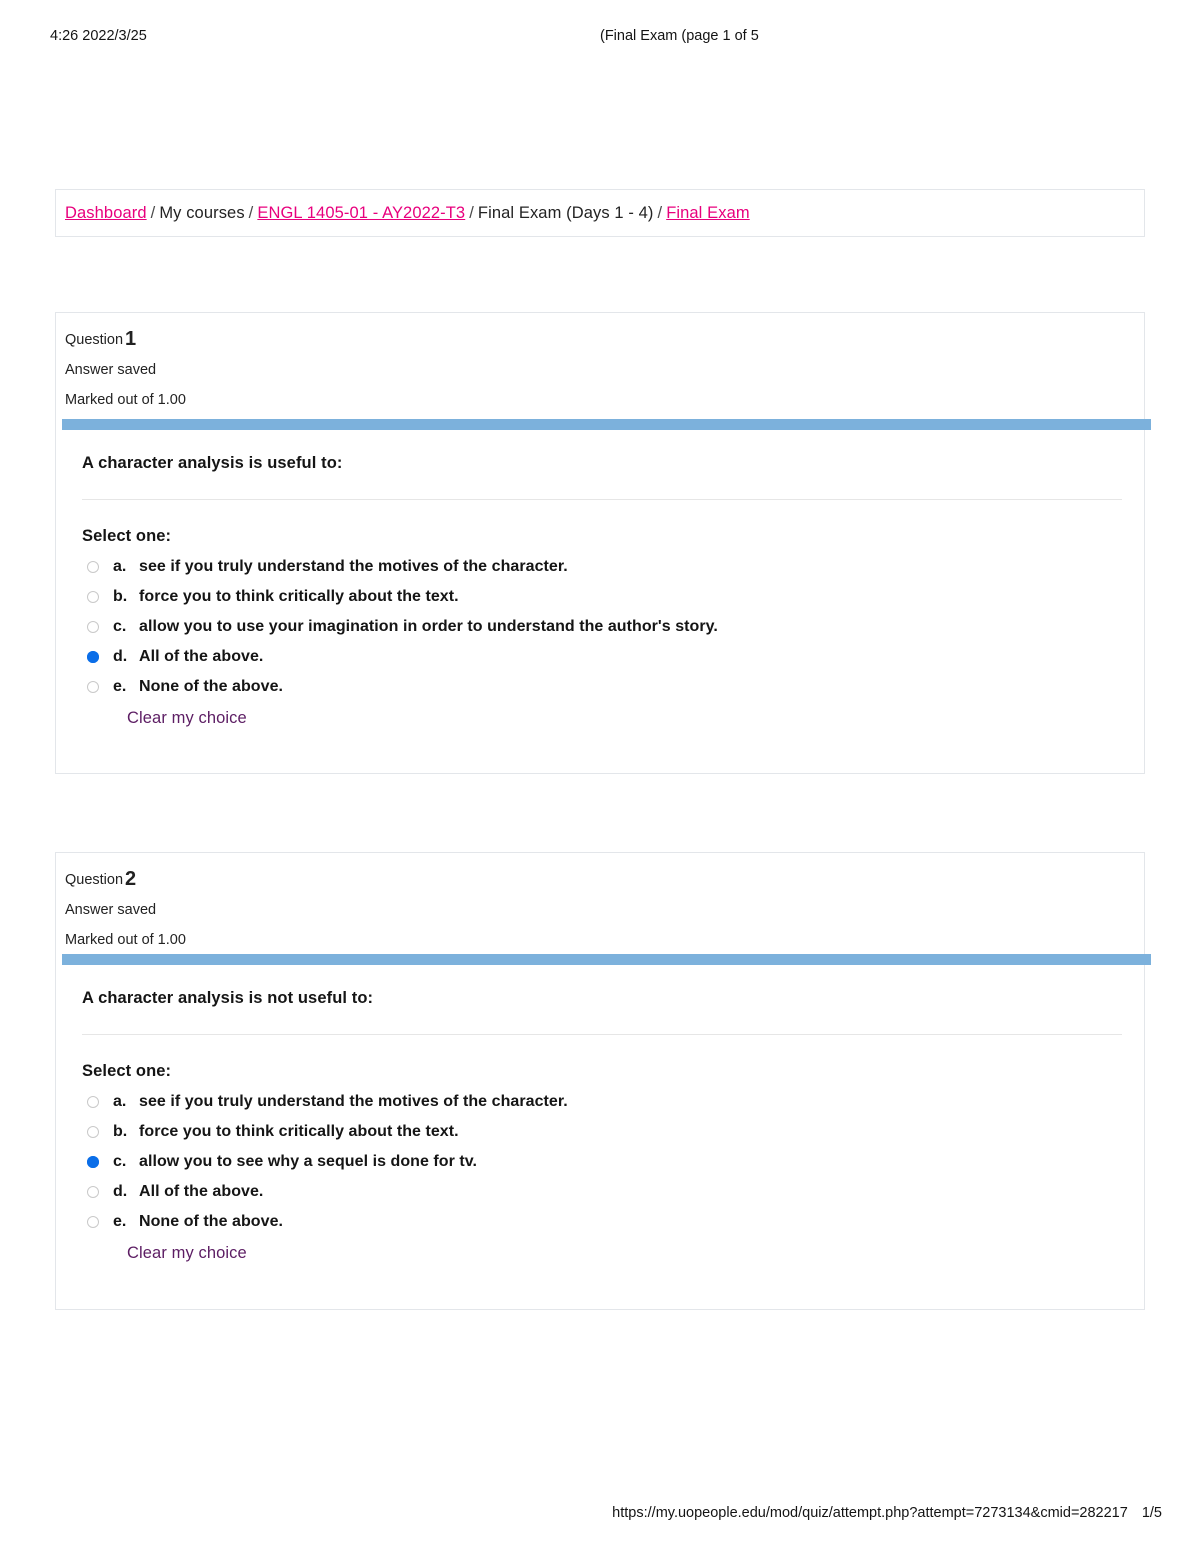 The image size is (1200, 1553). What do you see at coordinates (361, 213) in the screenshot?
I see `breadcrumb-item-3: ENGL 1405-01 - AY2022-T3` at bounding box center [361, 213].